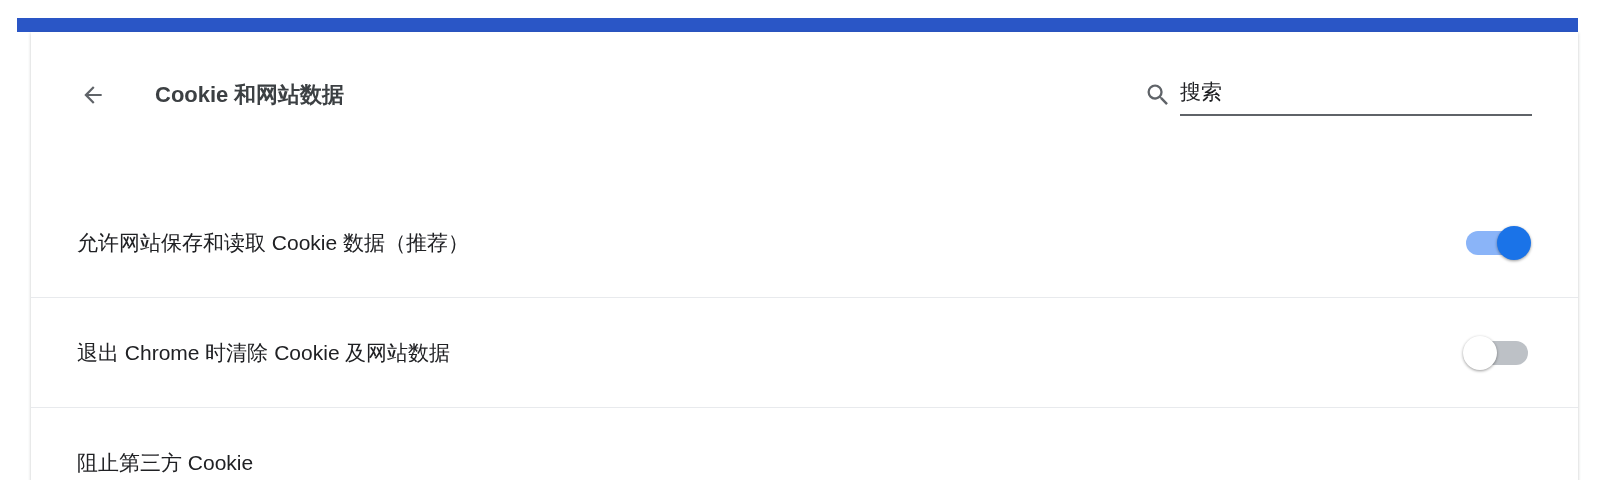 The width and height of the screenshot is (1612, 480). I want to click on setting-label: 允许网站保存和读取 Cookie 数据（推荐）, so click(273, 242).